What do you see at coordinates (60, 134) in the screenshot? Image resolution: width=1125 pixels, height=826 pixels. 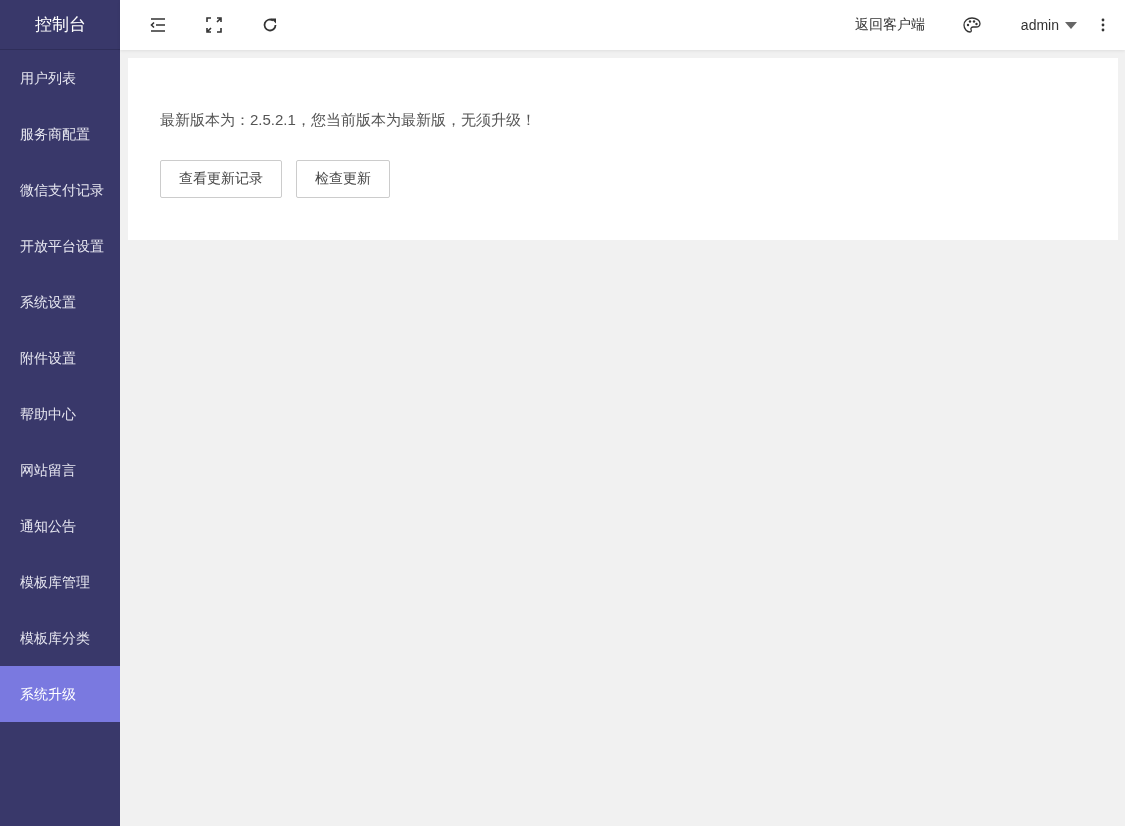 I see `sidebar-item: 服务商配置` at bounding box center [60, 134].